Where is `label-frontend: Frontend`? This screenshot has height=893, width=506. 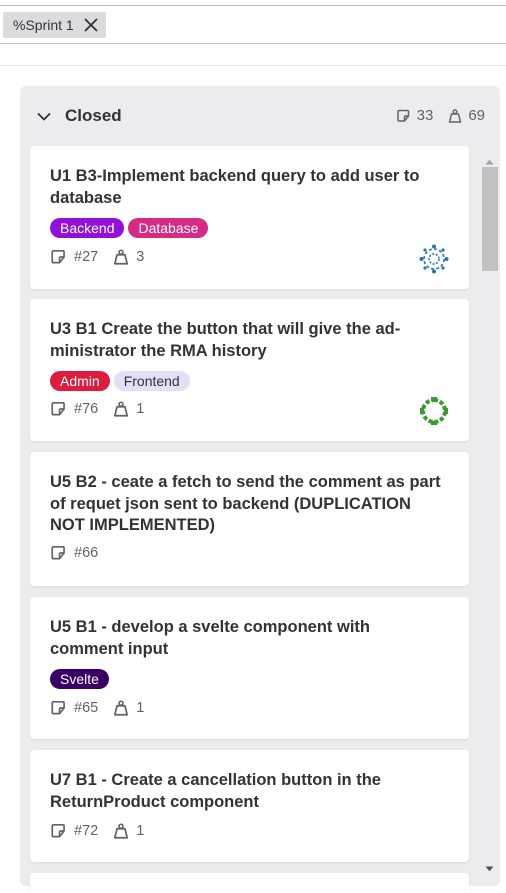
label-frontend: Frontend is located at coordinates (151, 381).